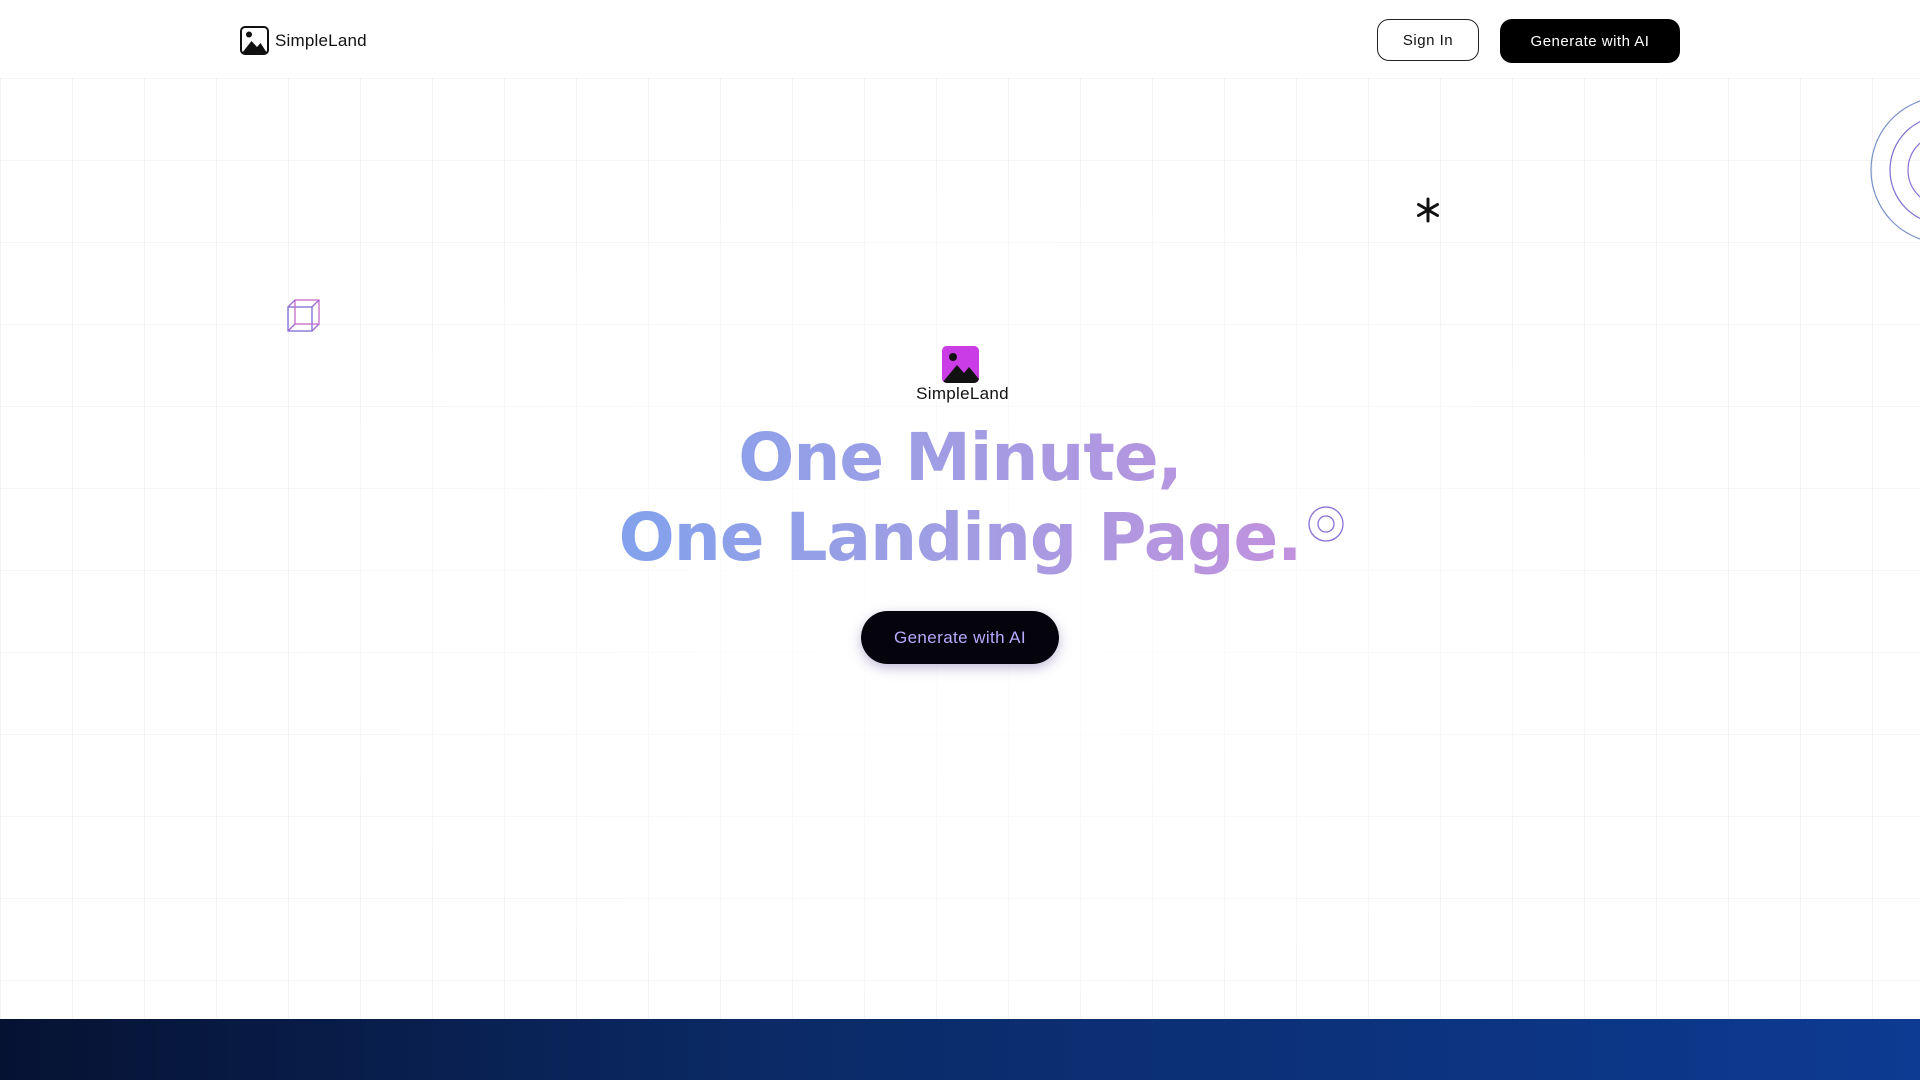 Image resolution: width=1920 pixels, height=1080 pixels. I want to click on sign-in-button: Sign In, so click(1428, 40).